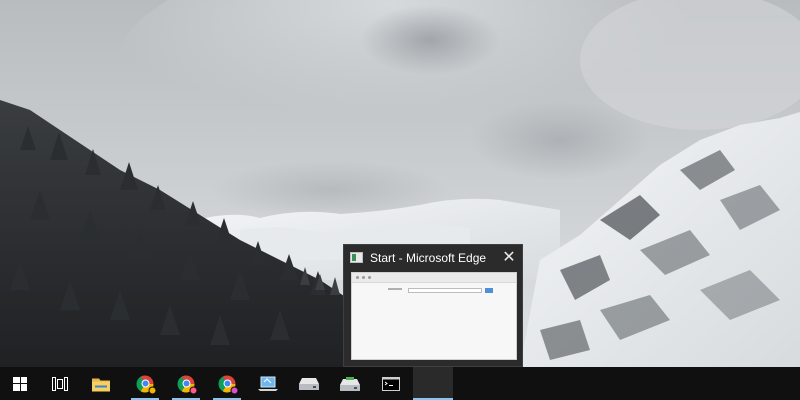 The height and width of the screenshot is (400, 800). What do you see at coordinates (434, 278) in the screenshot?
I see `thumbnail-toolbar` at bounding box center [434, 278].